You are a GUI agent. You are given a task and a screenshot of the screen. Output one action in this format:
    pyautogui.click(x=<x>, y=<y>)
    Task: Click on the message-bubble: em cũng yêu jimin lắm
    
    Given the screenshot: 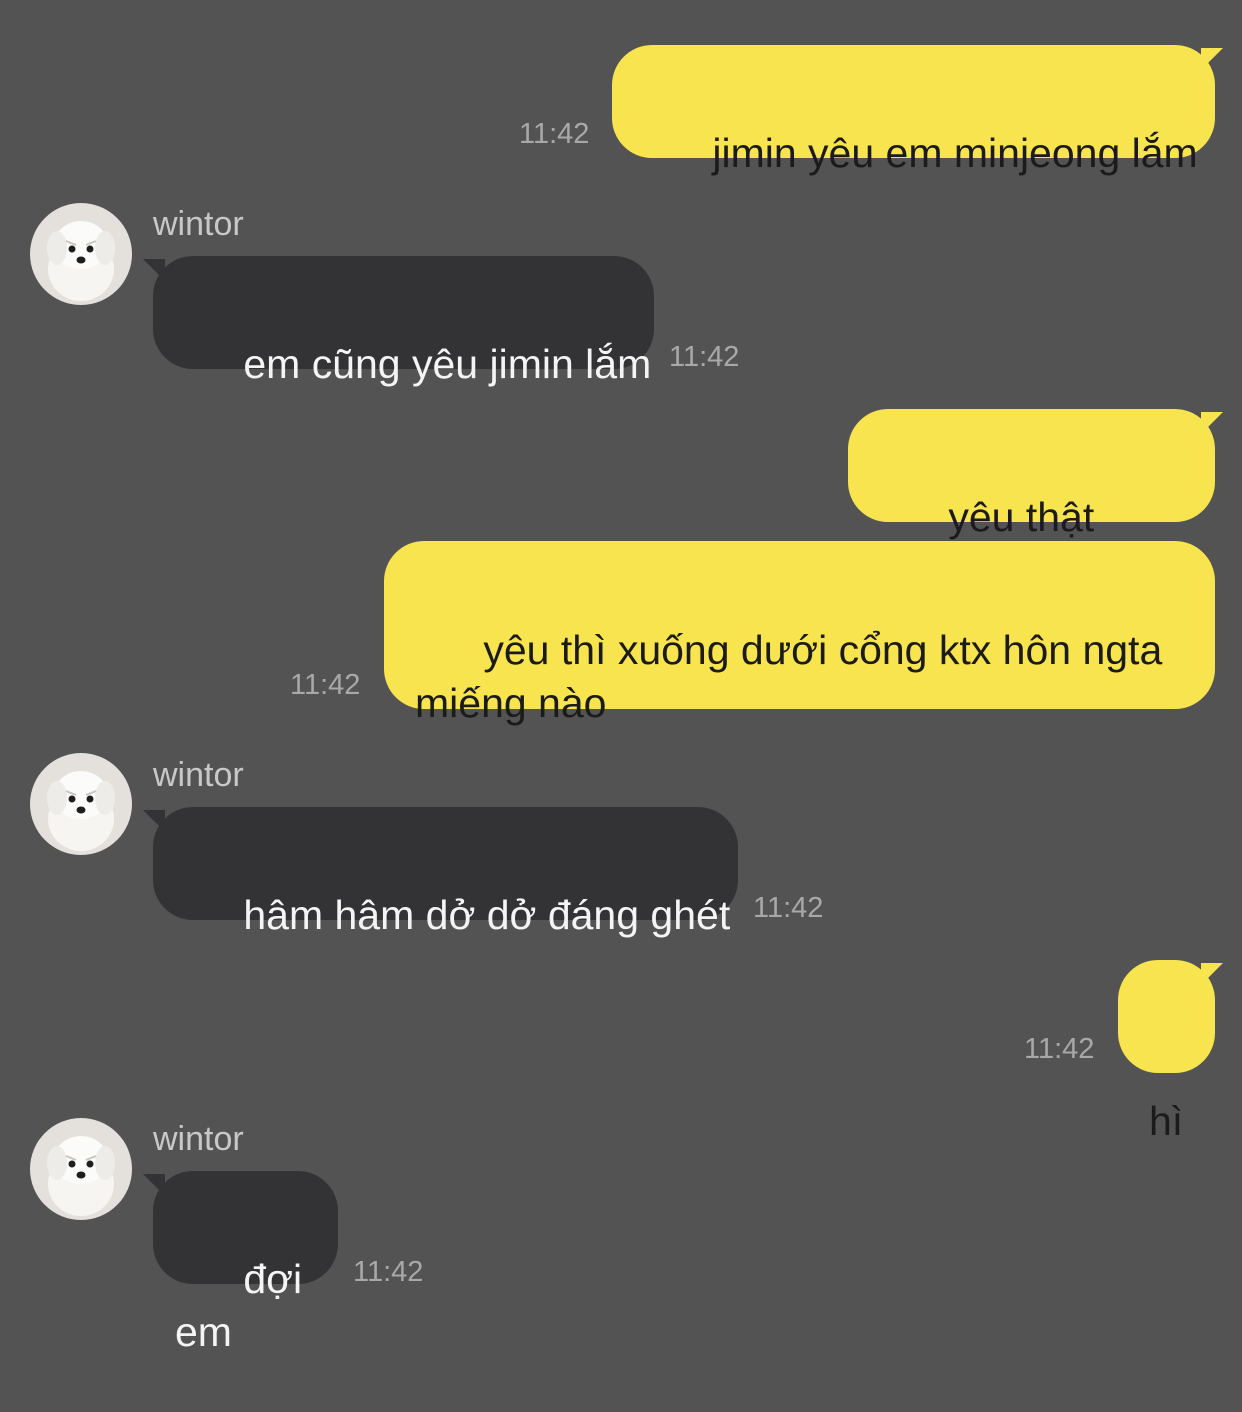 What is the action you would take?
    pyautogui.click(x=403, y=321)
    